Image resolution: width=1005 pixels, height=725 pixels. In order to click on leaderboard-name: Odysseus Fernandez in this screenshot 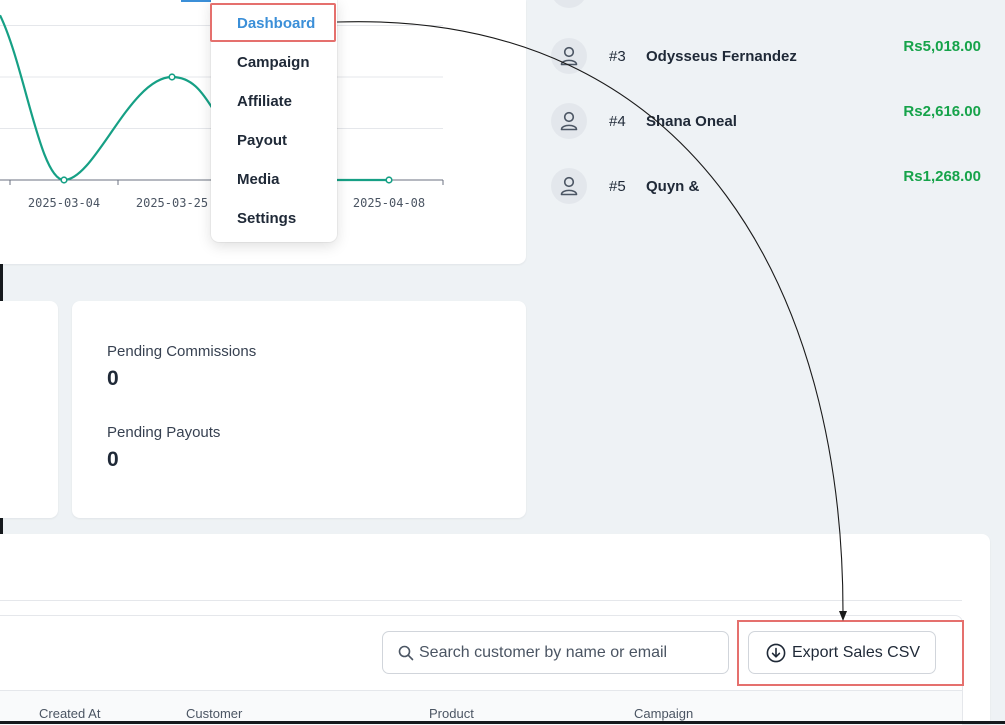, I will do `click(721, 56)`.